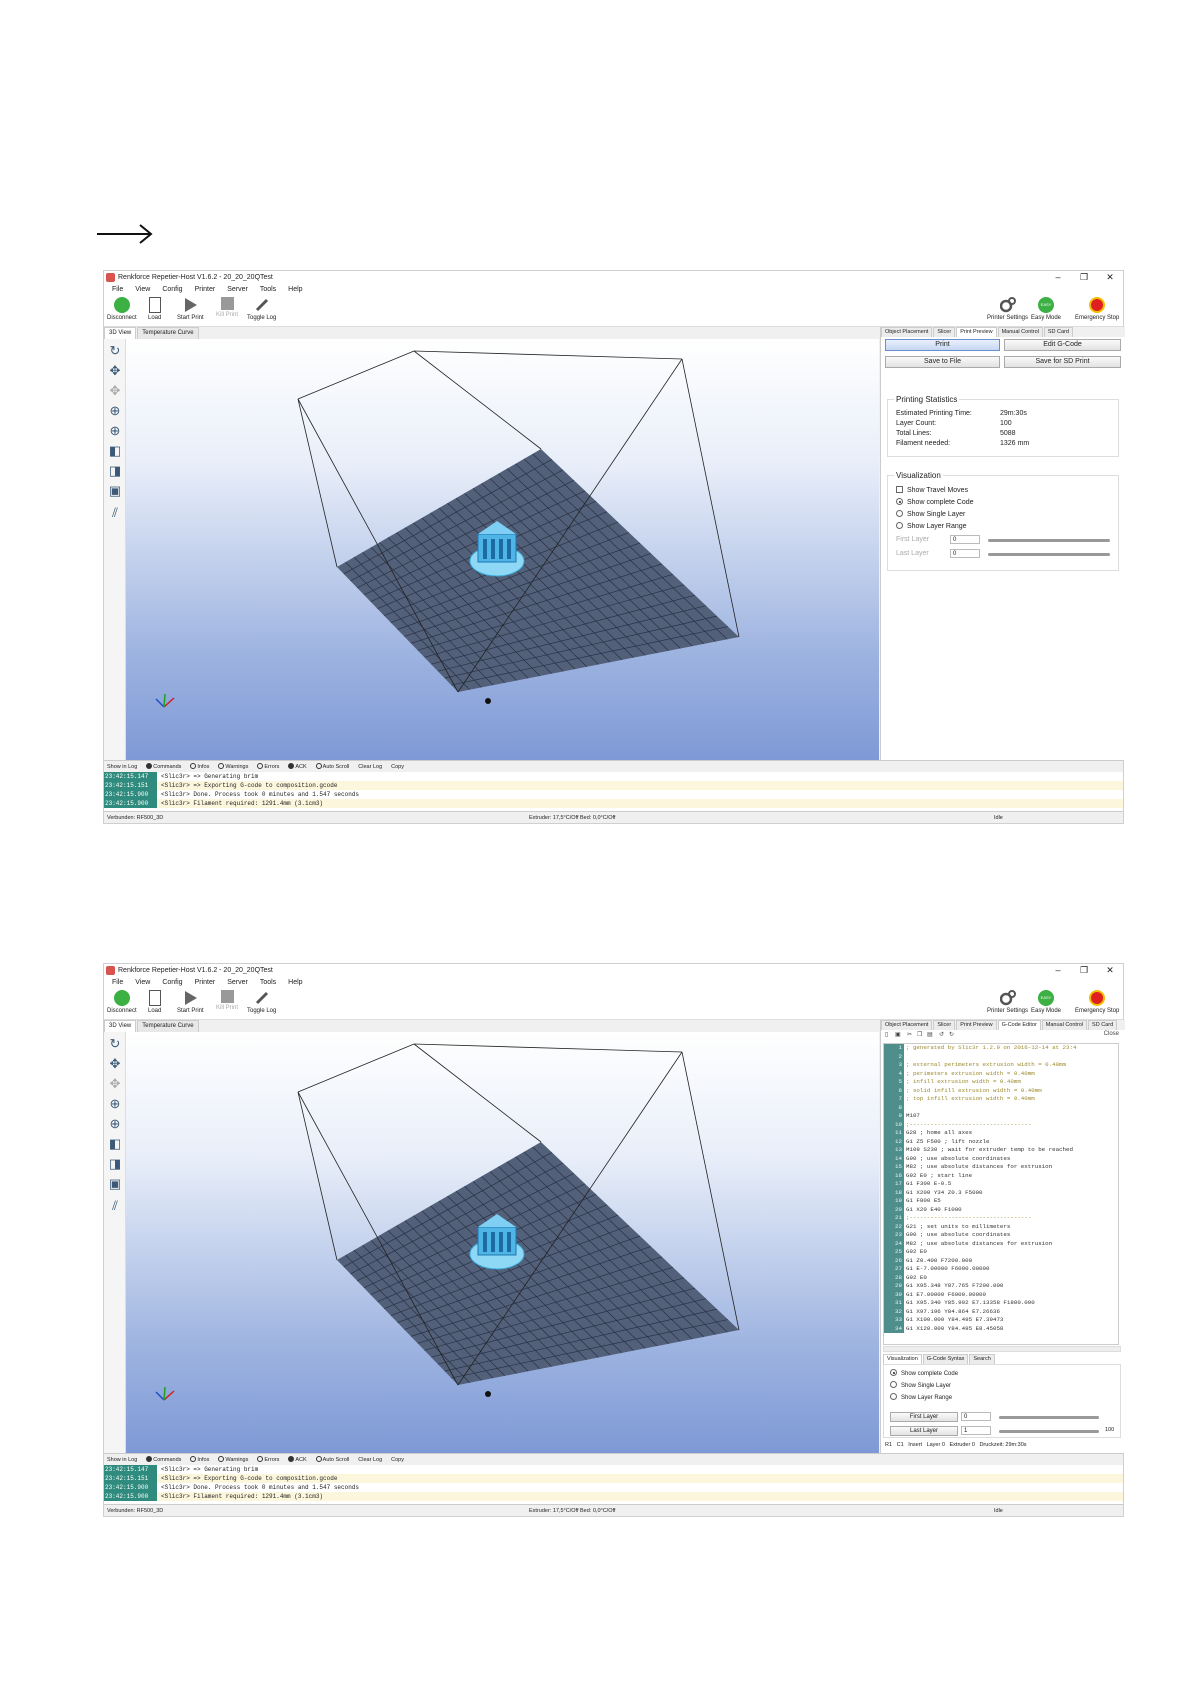 The width and height of the screenshot is (1191, 1684). What do you see at coordinates (154, 309) in the screenshot?
I see `load-button: Load` at bounding box center [154, 309].